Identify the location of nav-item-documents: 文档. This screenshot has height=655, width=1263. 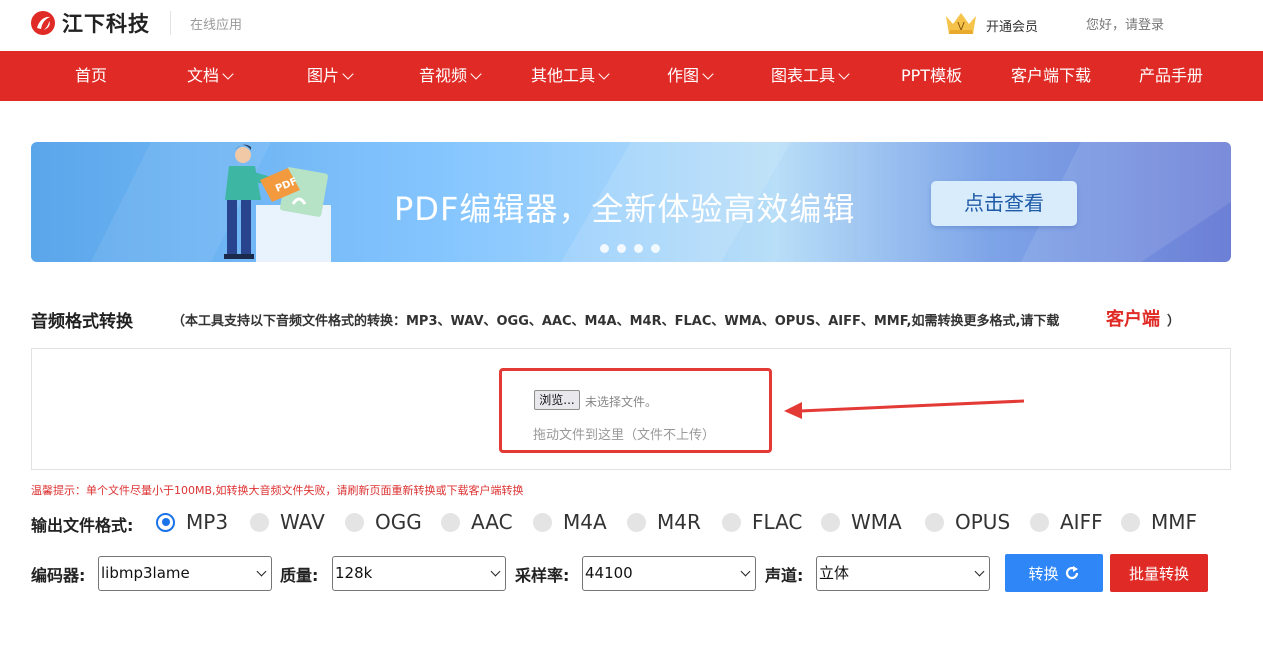
(210, 76).